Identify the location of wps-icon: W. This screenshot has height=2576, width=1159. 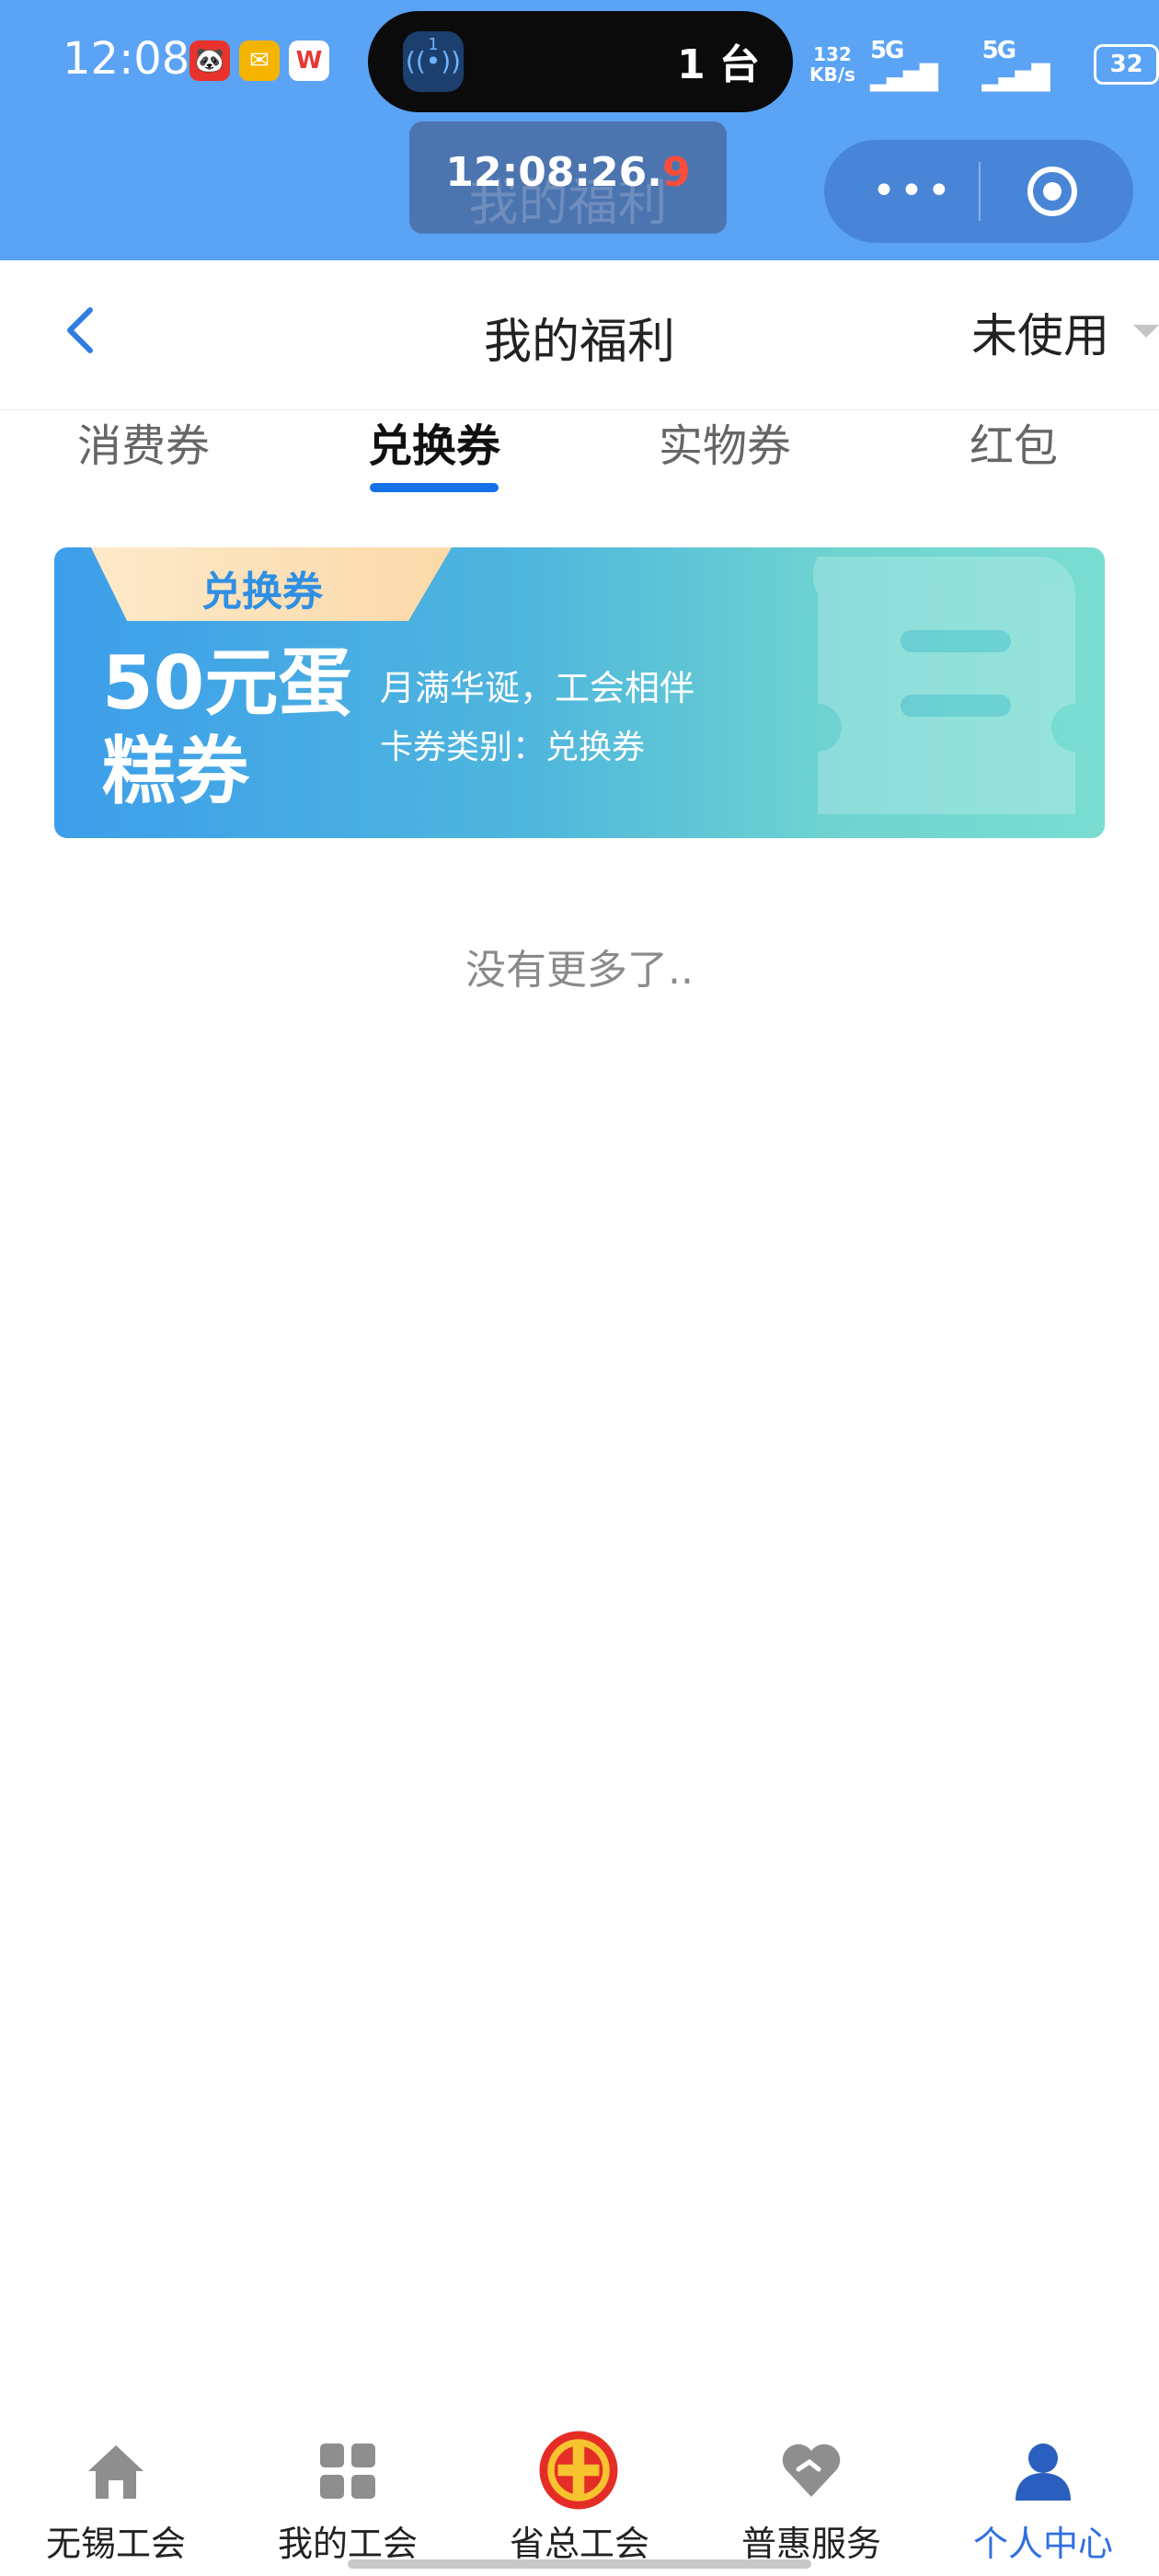
(309, 60).